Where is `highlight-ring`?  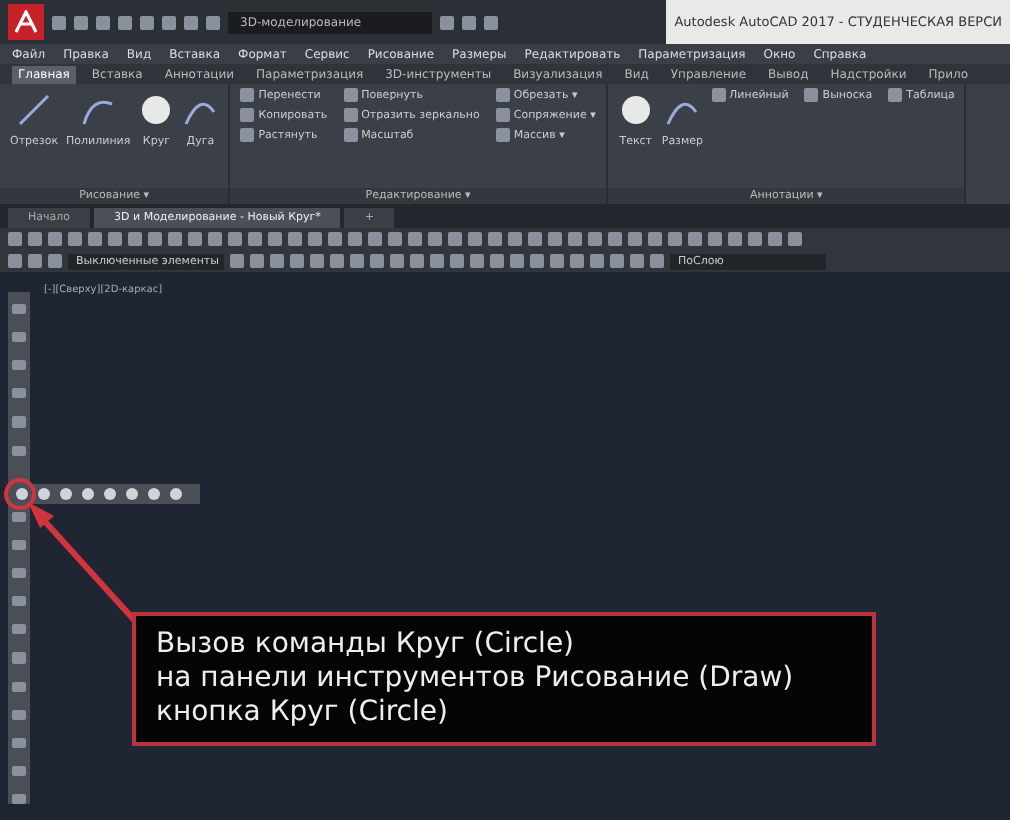
highlight-ring is located at coordinates (20, 494).